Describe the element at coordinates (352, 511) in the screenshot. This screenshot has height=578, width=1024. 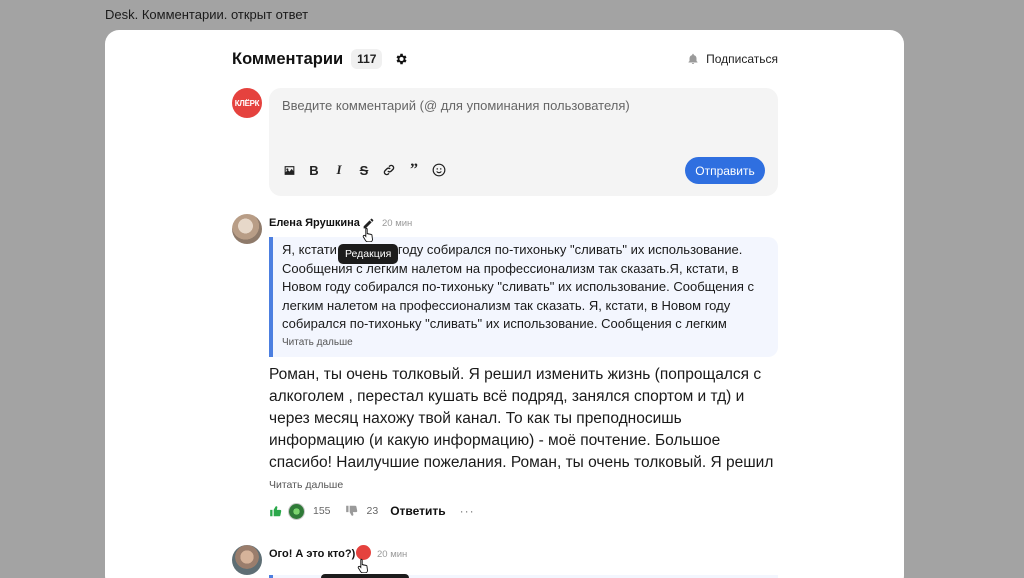
I see `thumbs-down-icon` at that location.